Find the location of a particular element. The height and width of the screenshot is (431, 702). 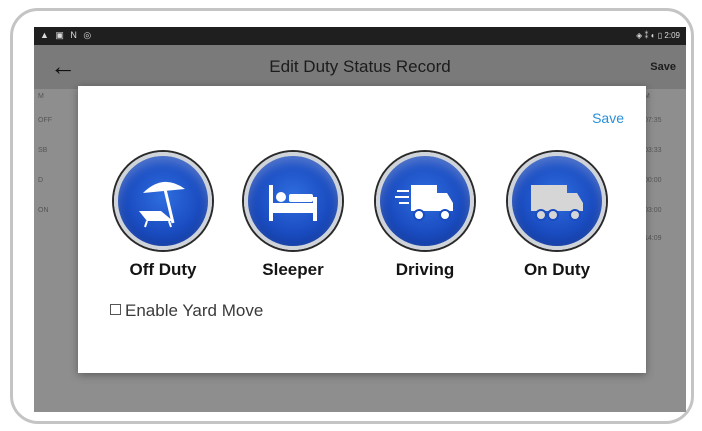

appbar-save-button: Save is located at coordinates (663, 67).